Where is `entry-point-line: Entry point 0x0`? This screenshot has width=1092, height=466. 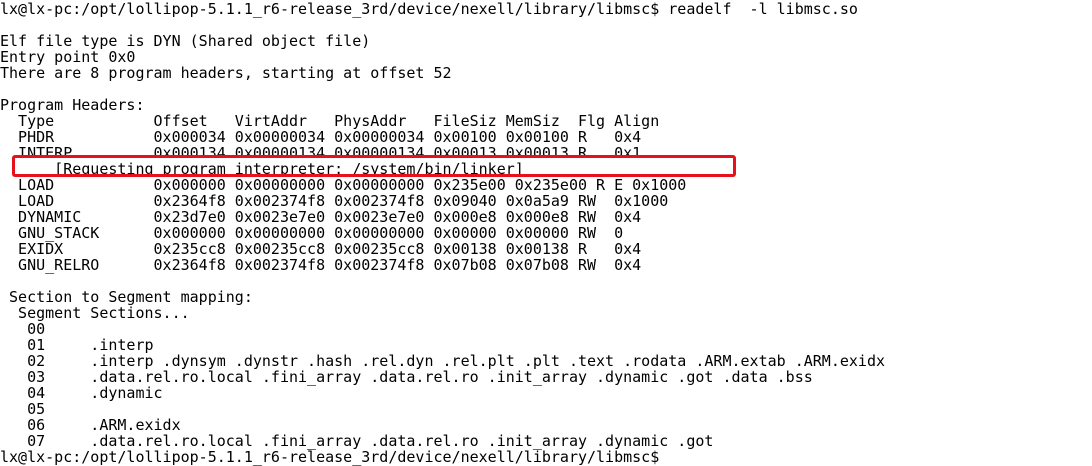
entry-point-line: Entry point 0x0 is located at coordinates (68, 57).